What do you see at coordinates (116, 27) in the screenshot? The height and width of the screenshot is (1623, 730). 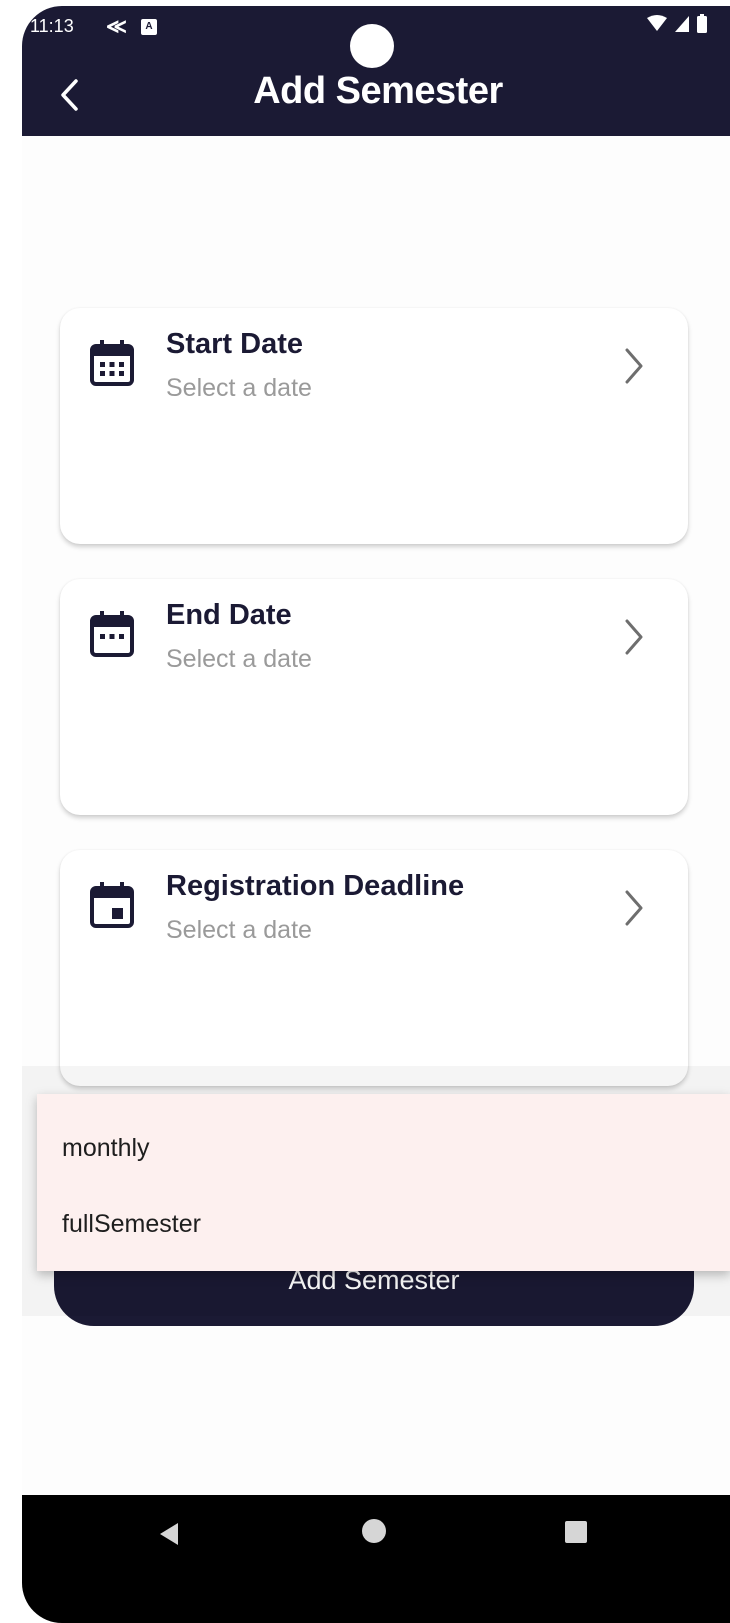 I see `flutter-icon: ≪` at bounding box center [116, 27].